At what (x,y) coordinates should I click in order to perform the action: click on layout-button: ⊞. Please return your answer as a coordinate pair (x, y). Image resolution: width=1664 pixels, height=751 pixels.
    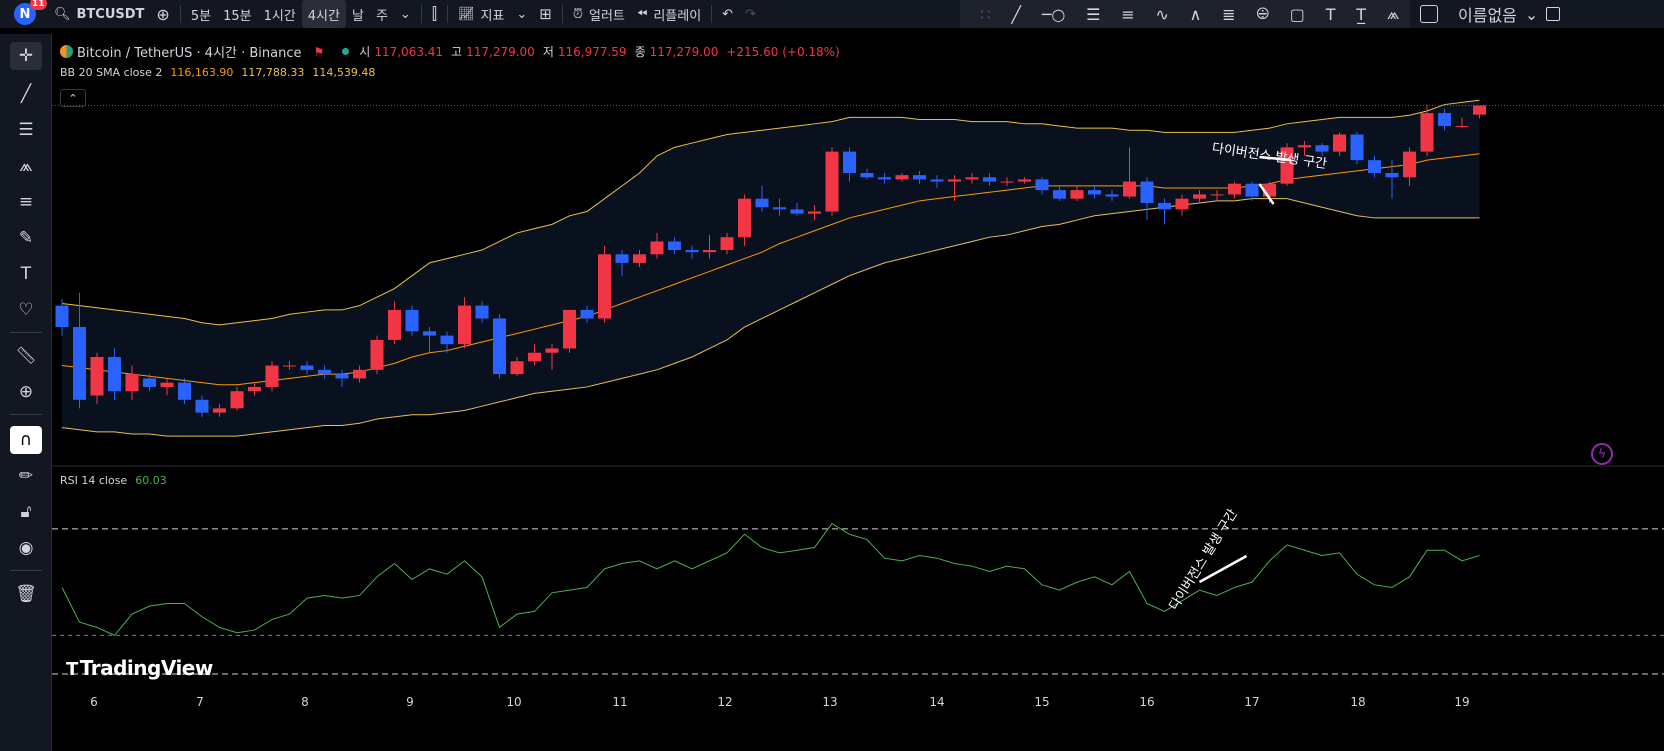
    Looking at the image, I should click on (545, 14).